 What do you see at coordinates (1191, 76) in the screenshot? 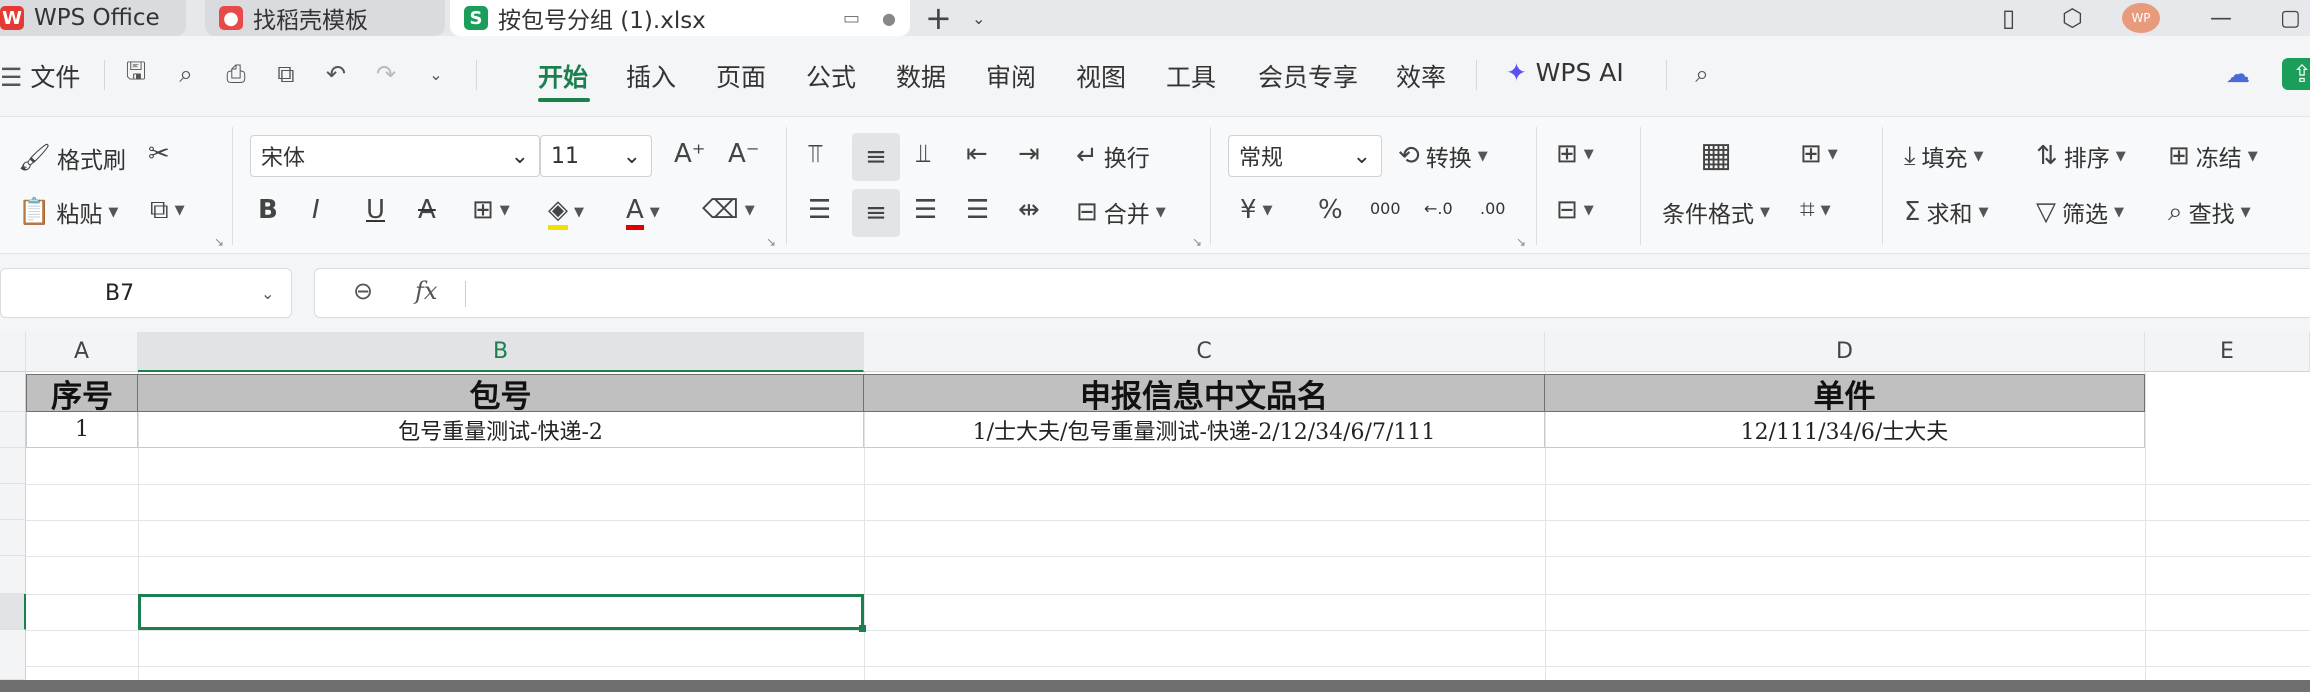
I see `tab-tools: 工具` at bounding box center [1191, 76].